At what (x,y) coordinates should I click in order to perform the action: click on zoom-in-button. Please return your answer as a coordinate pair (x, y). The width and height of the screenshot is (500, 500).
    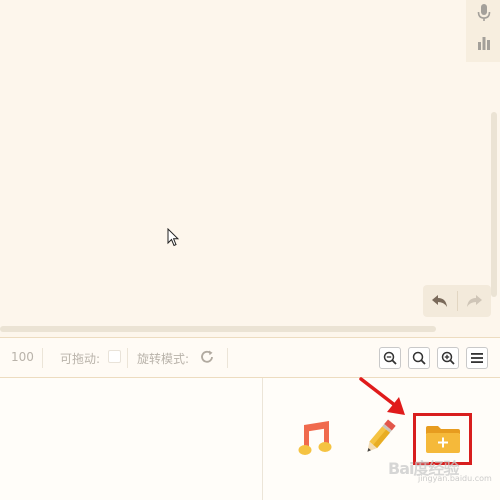
    Looking at the image, I should click on (448, 358).